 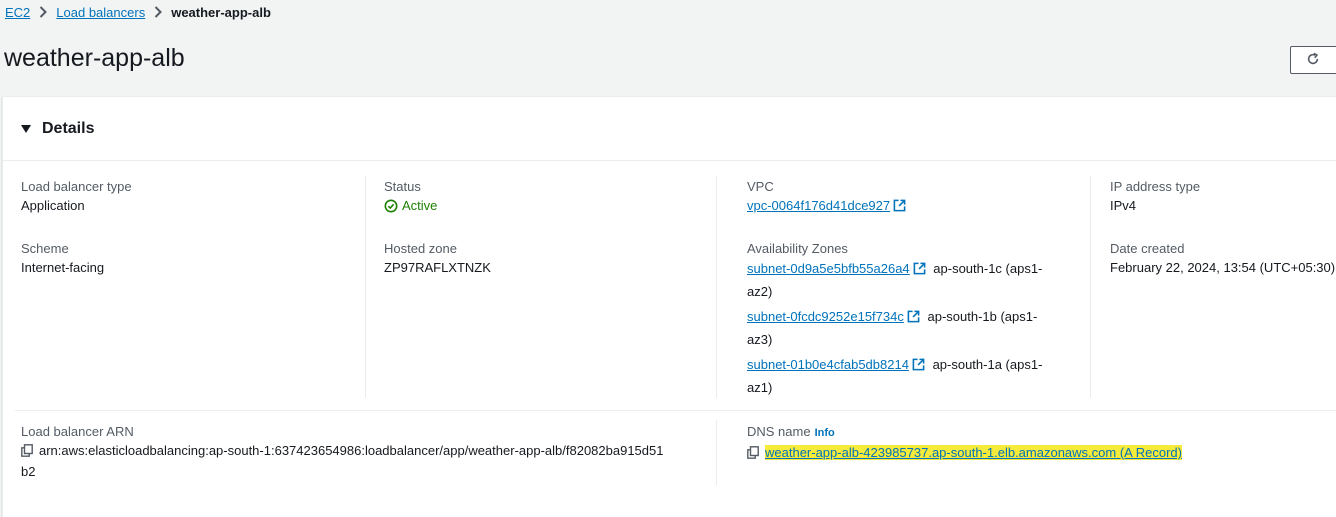 What do you see at coordinates (420, 248) in the screenshot?
I see `field-label: Hosted zone` at bounding box center [420, 248].